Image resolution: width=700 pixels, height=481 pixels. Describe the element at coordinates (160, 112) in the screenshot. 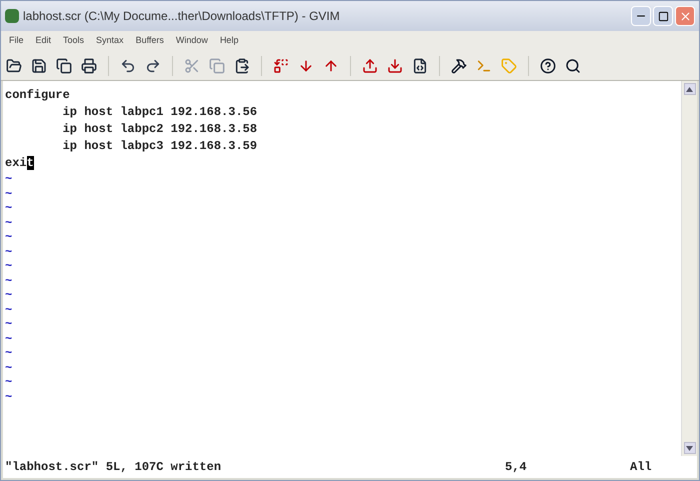

I see `code-line: ip host labpc1 192.168.3.56` at that location.